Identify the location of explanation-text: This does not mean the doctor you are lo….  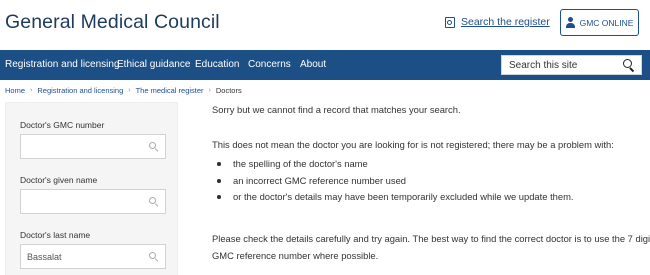
(413, 144).